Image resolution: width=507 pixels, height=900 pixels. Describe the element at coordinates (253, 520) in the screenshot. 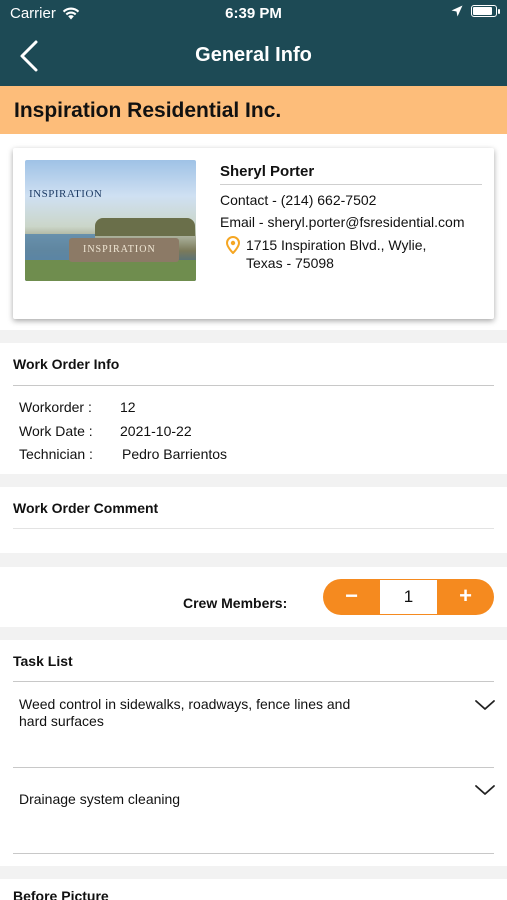

I see `comment-section: Work Order Comment` at that location.